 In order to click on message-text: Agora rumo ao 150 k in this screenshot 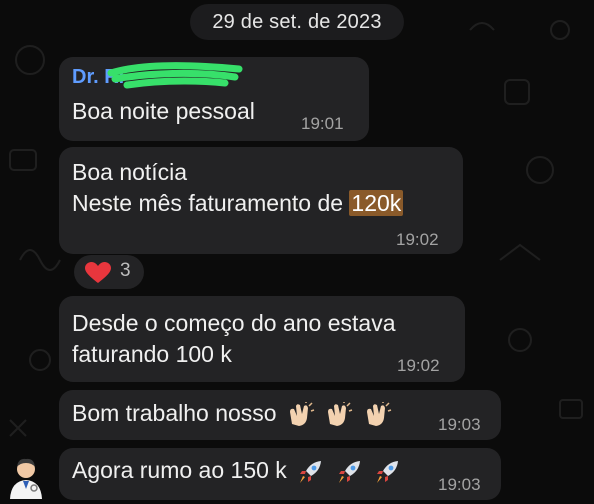, I will do `click(237, 470)`.